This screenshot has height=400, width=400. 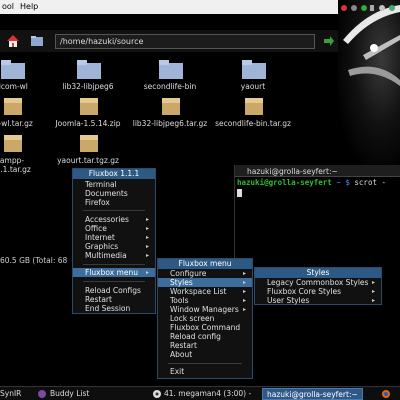 I want to click on file-name: ampp-, so click(x=12, y=160).